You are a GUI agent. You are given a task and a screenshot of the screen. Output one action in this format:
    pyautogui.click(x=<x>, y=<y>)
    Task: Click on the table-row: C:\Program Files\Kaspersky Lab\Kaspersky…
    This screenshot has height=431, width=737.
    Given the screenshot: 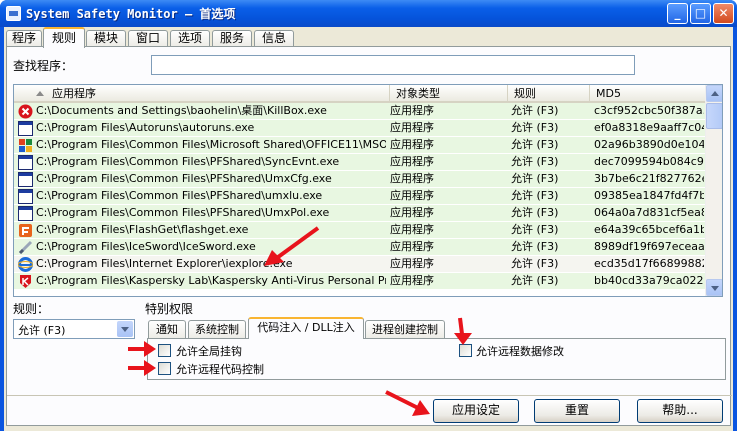 What is the action you would take?
    pyautogui.click(x=360, y=281)
    